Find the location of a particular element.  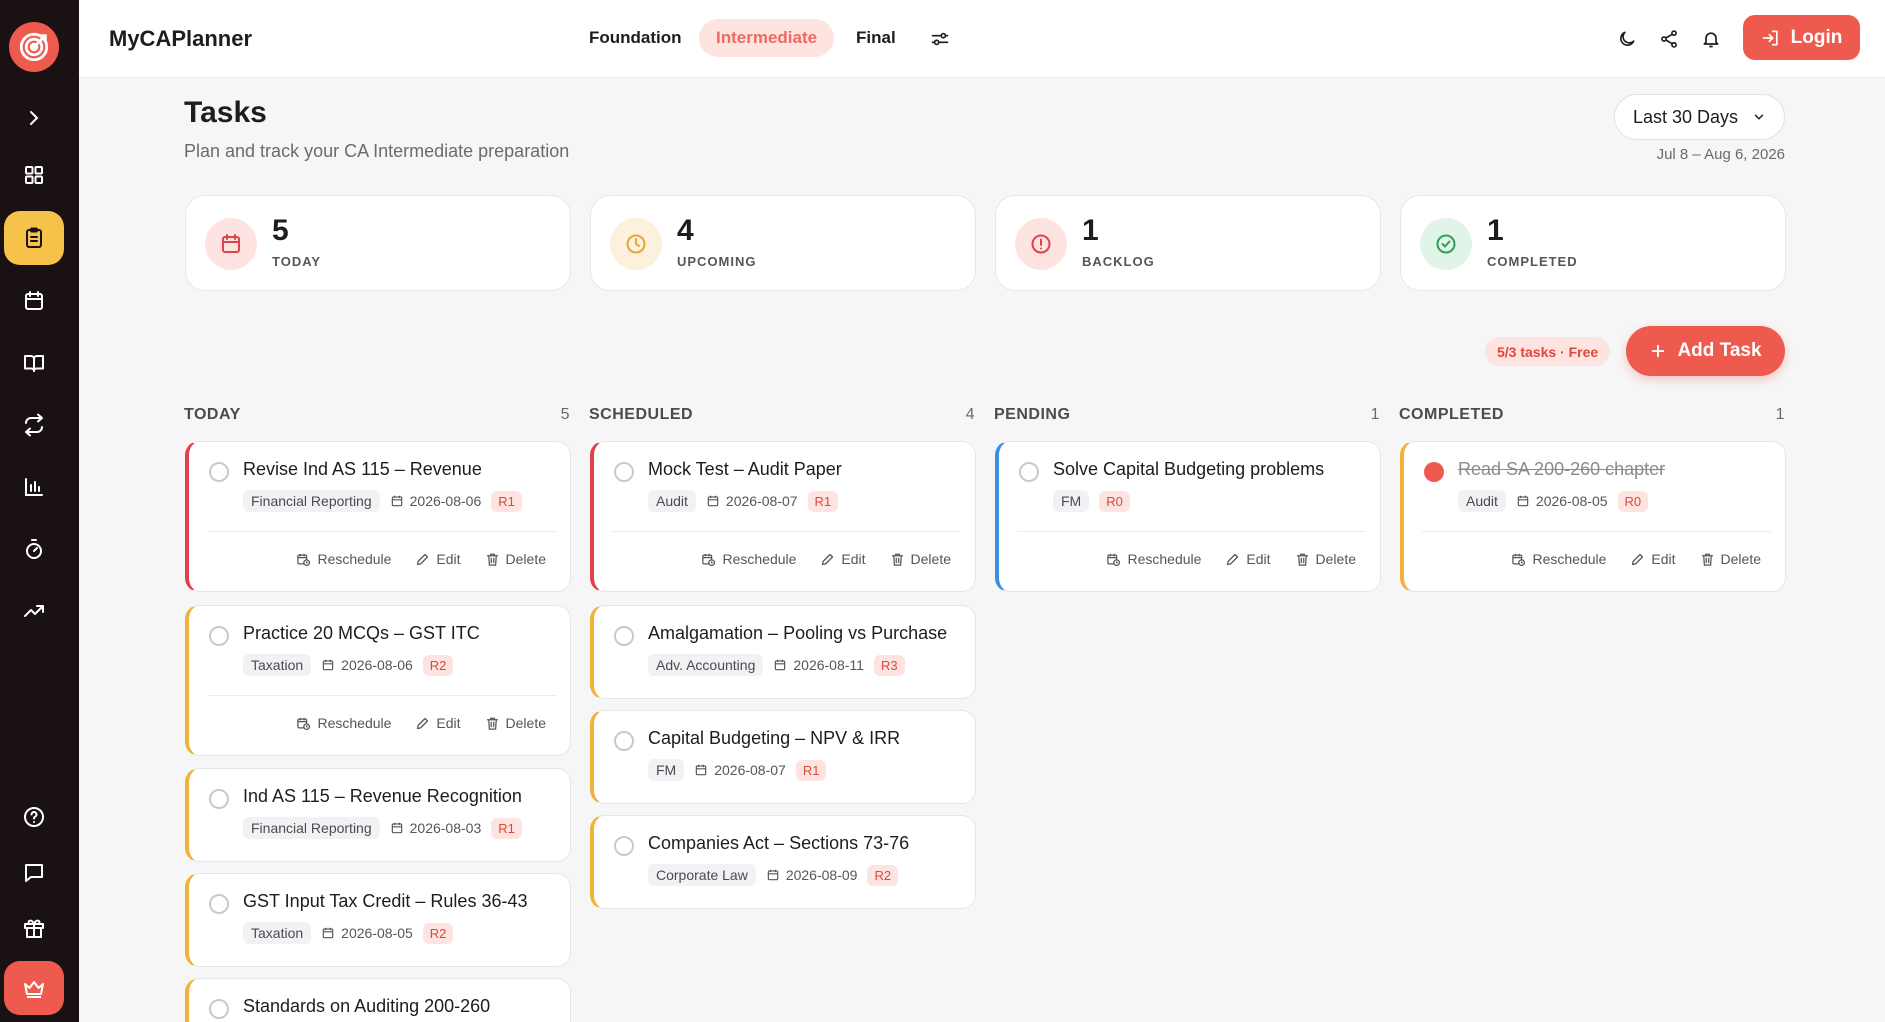

task-title: Ind AS 115 – Revenue Recognition is located at coordinates (382, 796).